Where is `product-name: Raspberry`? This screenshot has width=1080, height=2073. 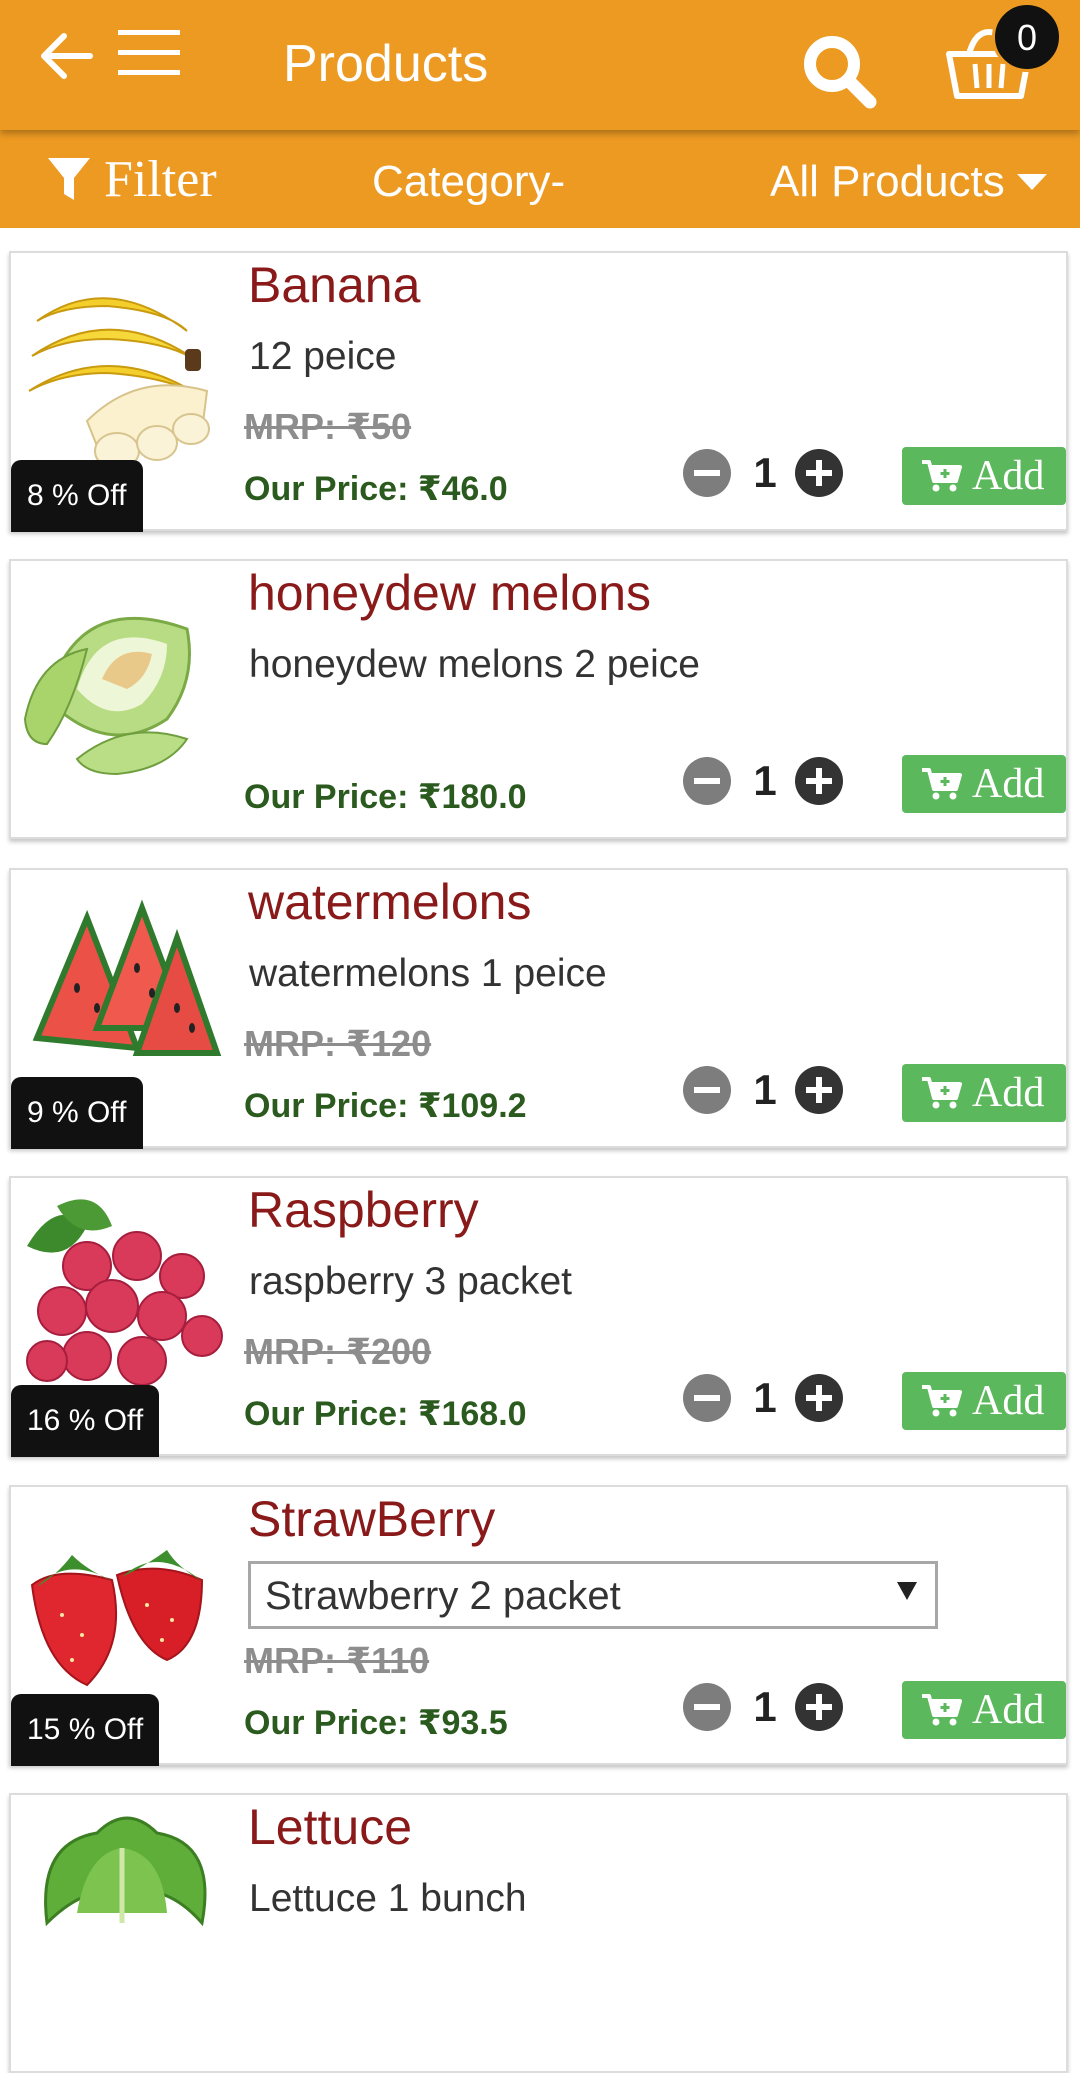
product-name: Raspberry is located at coordinates (363, 1210).